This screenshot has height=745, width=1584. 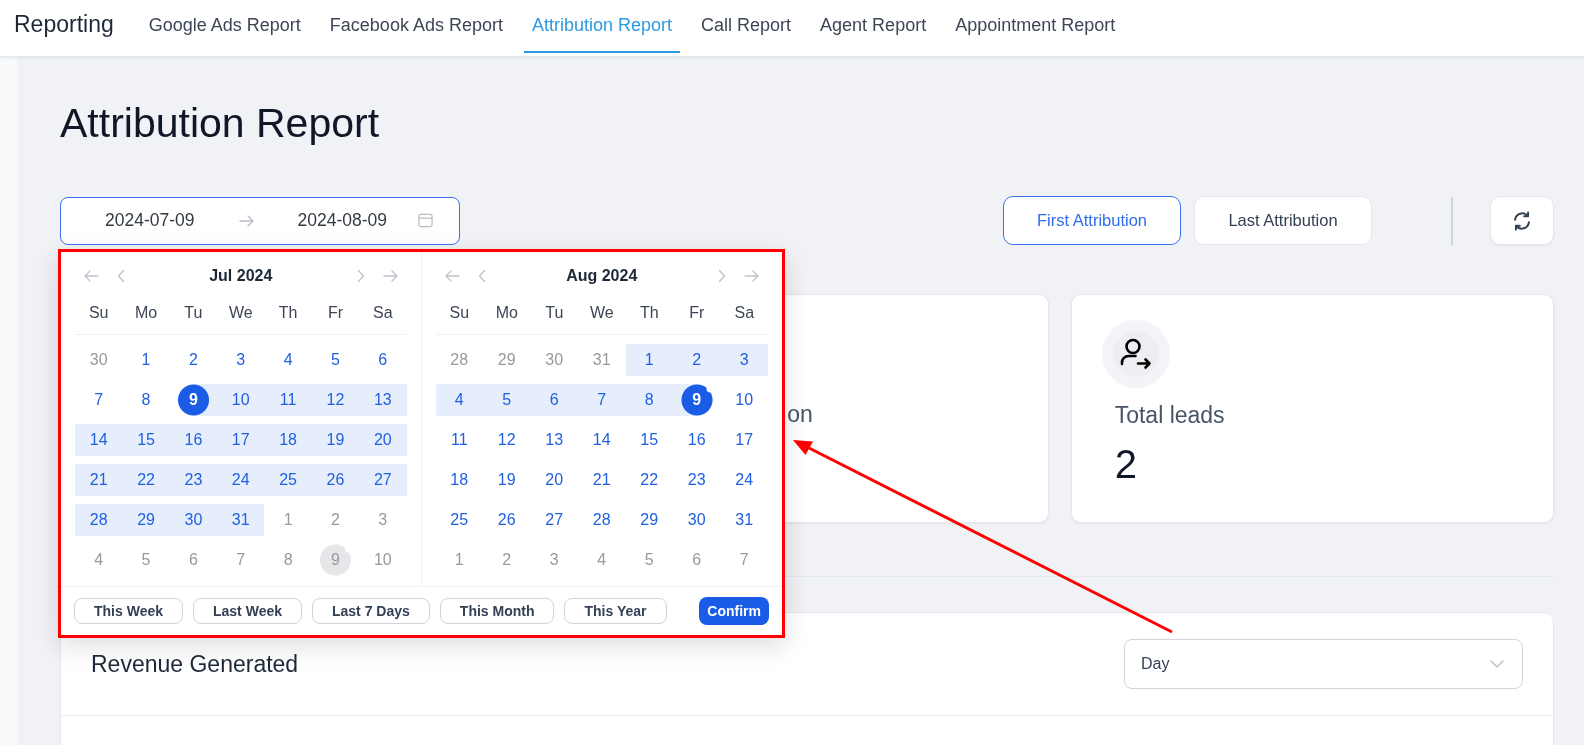 I want to click on period-dropdown: Day, so click(x=1323, y=664).